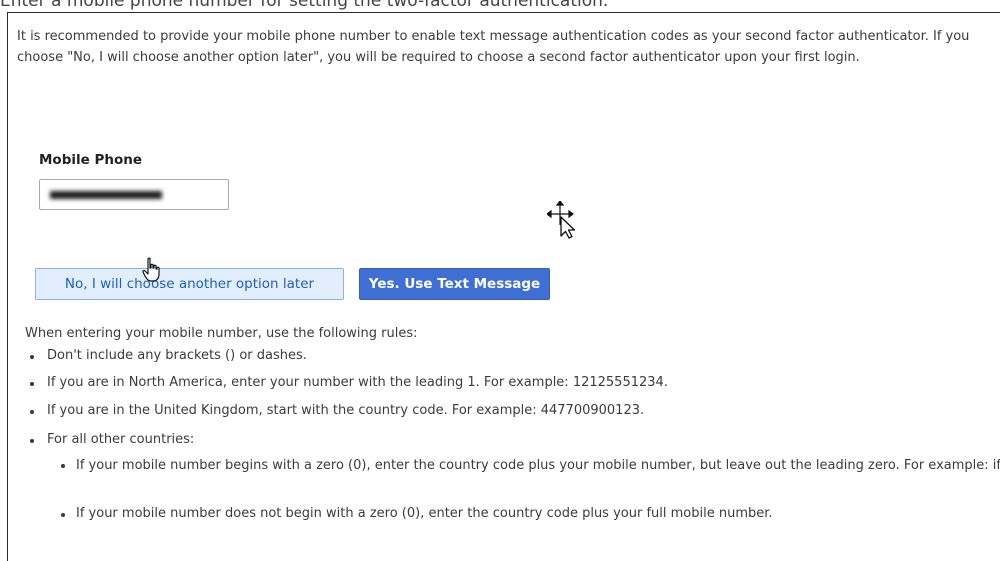  I want to click on move-arrow-cursor-icon, so click(561, 220).